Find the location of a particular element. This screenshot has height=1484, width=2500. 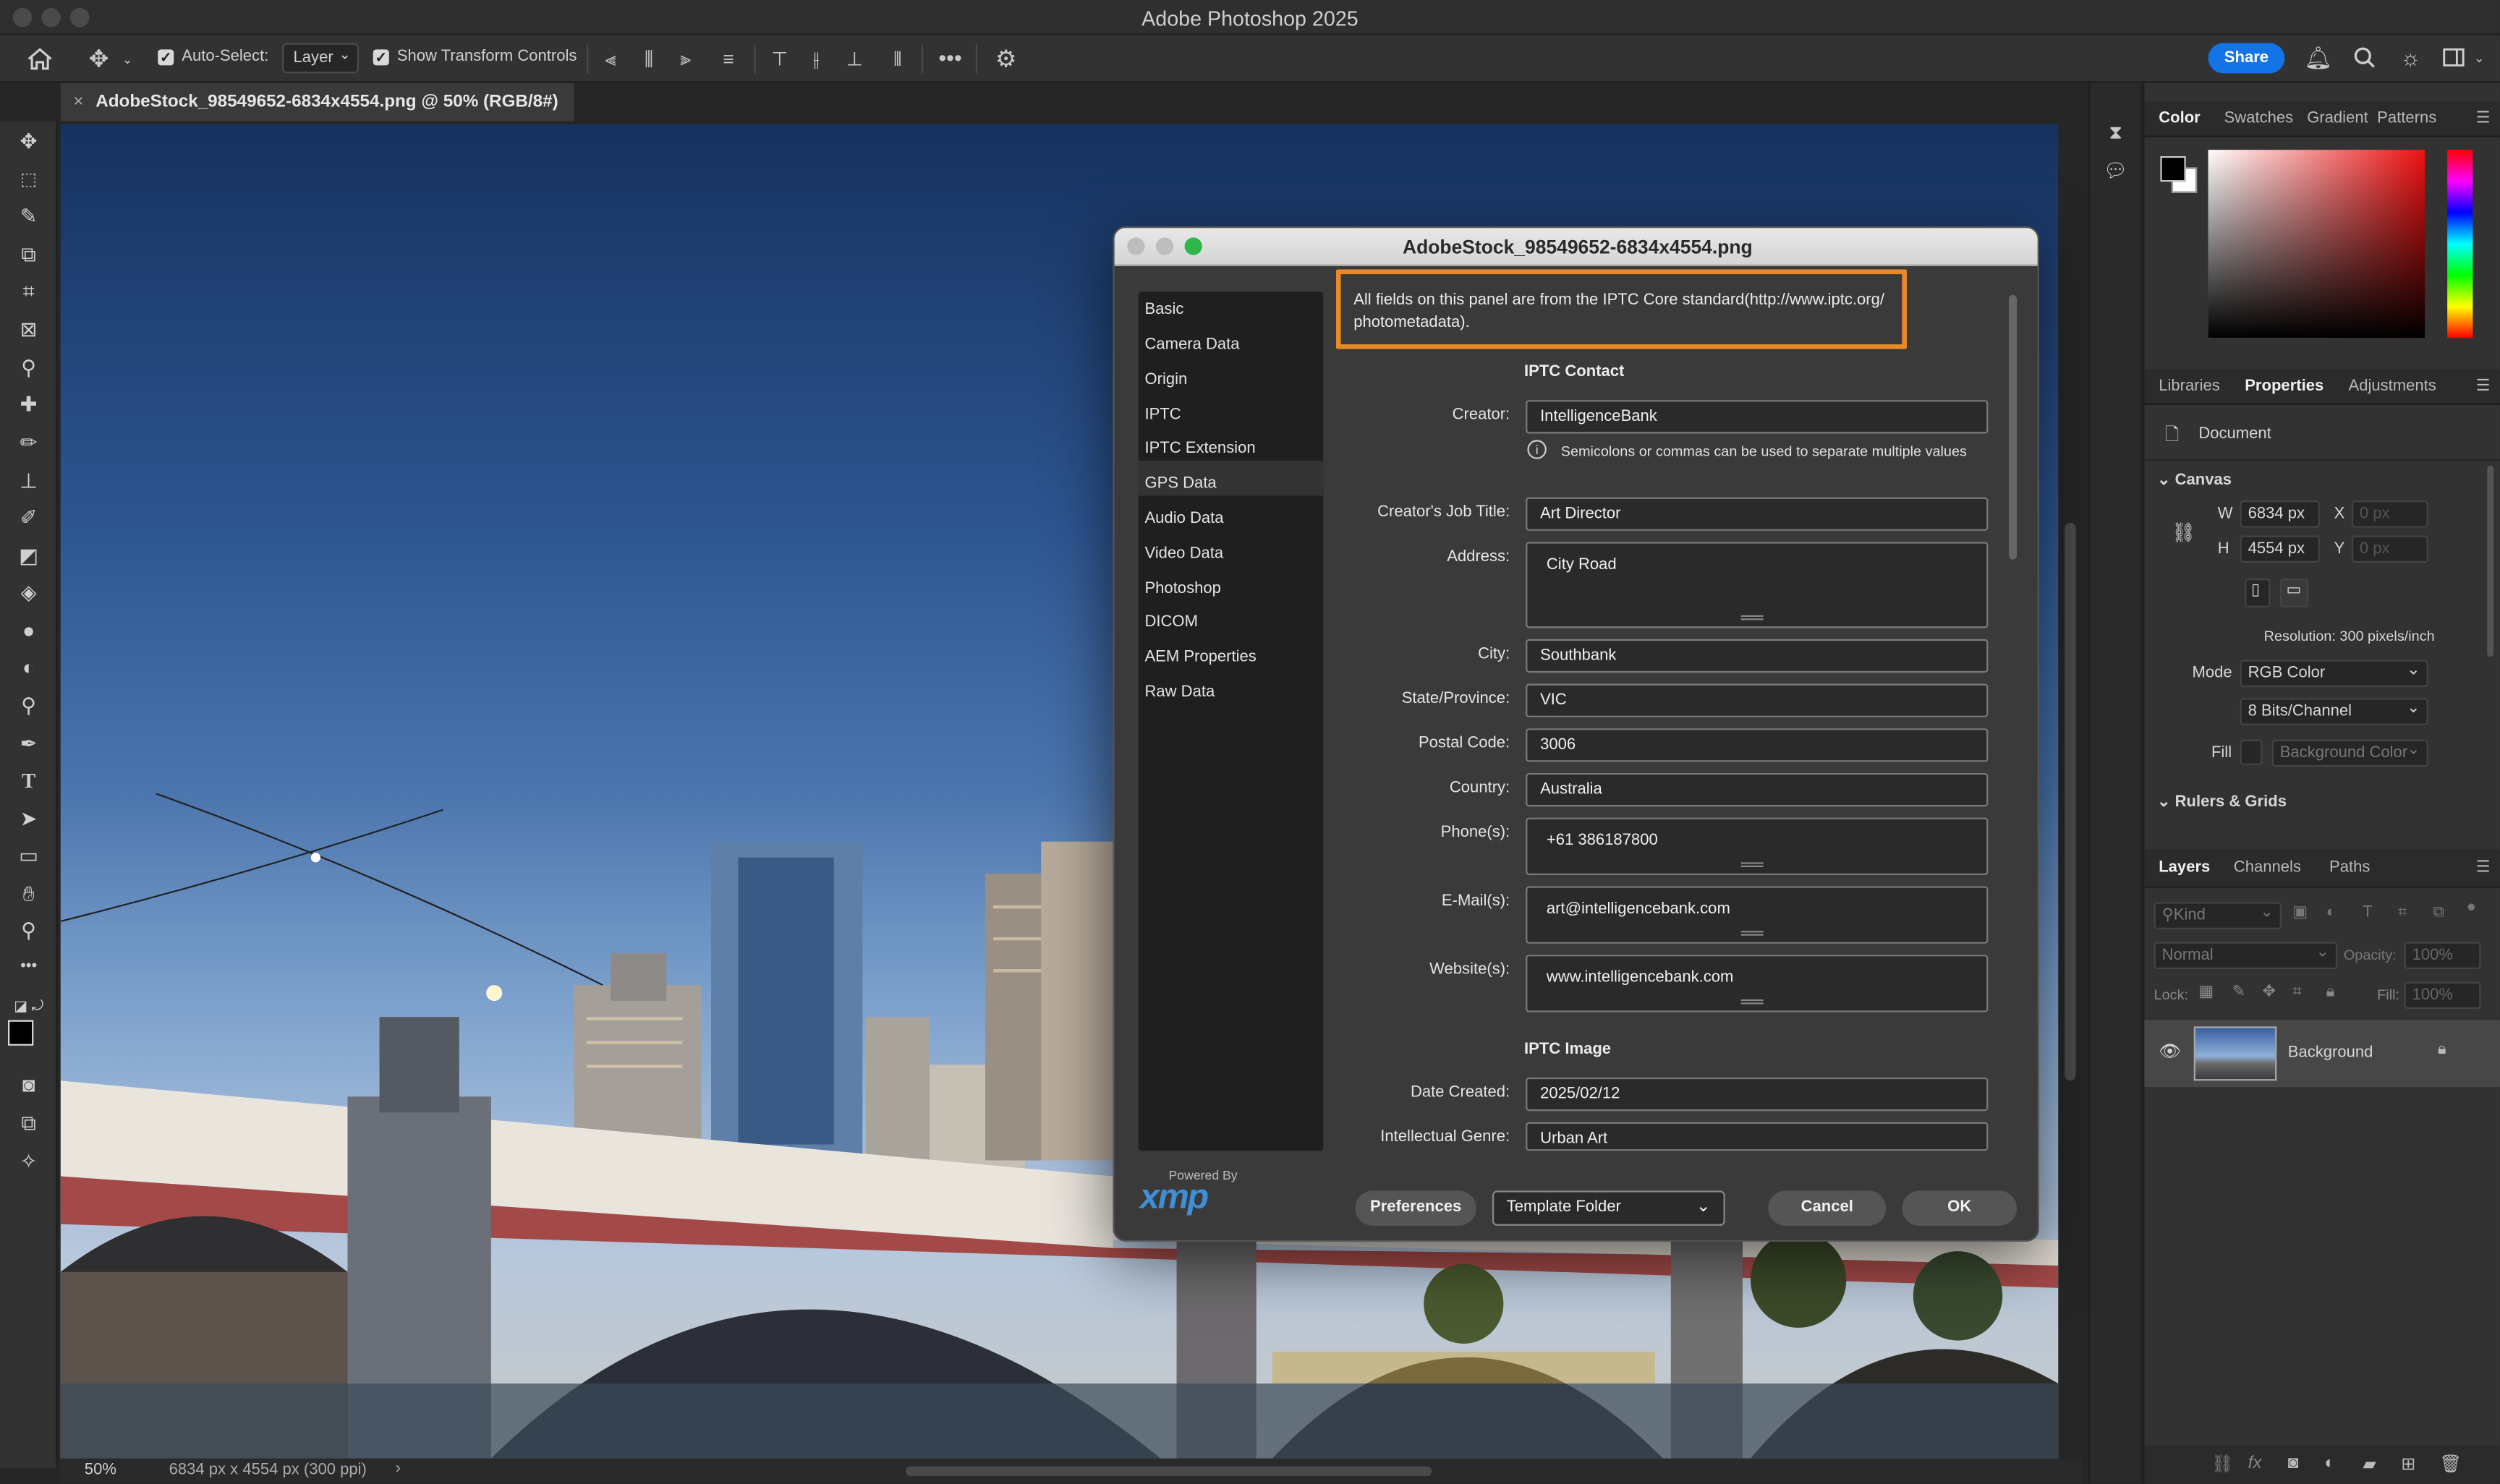

tab-swatches: Swatches is located at coordinates (2259, 118).